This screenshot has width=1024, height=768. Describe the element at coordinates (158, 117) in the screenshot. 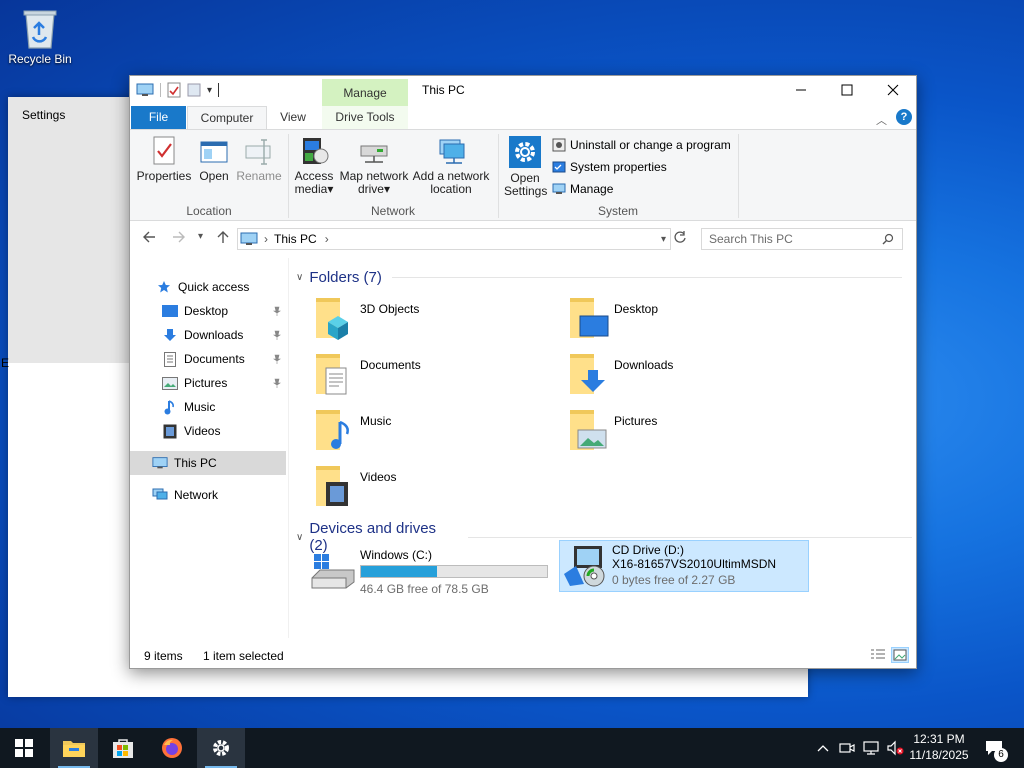

I see `tab-file: File` at that location.